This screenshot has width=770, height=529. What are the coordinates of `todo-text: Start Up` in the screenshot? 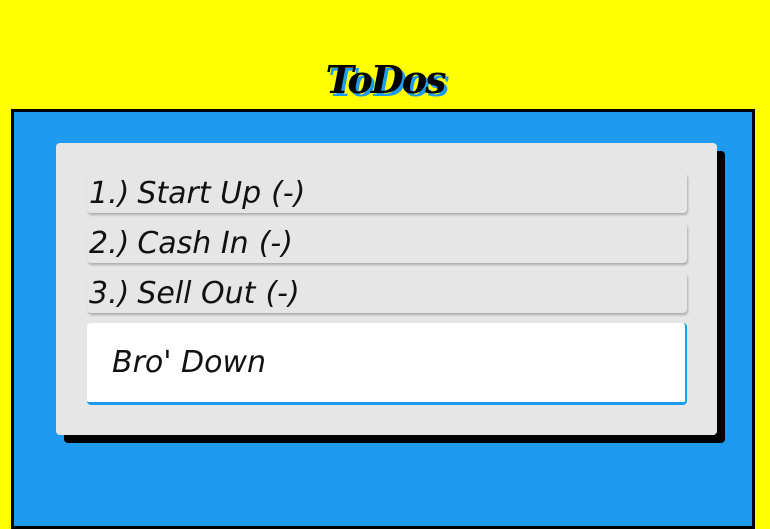 It's located at (199, 193).